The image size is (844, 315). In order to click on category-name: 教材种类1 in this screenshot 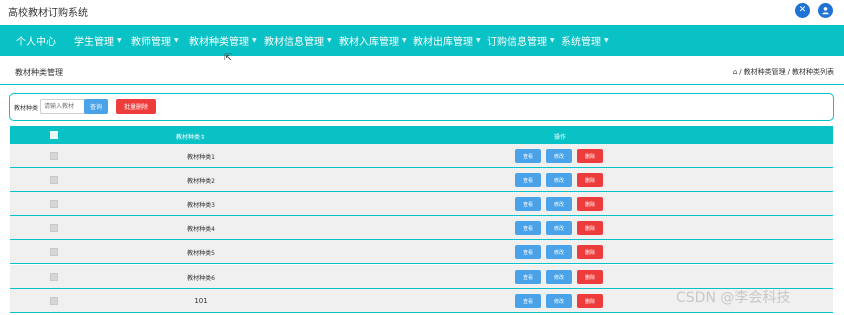, I will do `click(201, 157)`.